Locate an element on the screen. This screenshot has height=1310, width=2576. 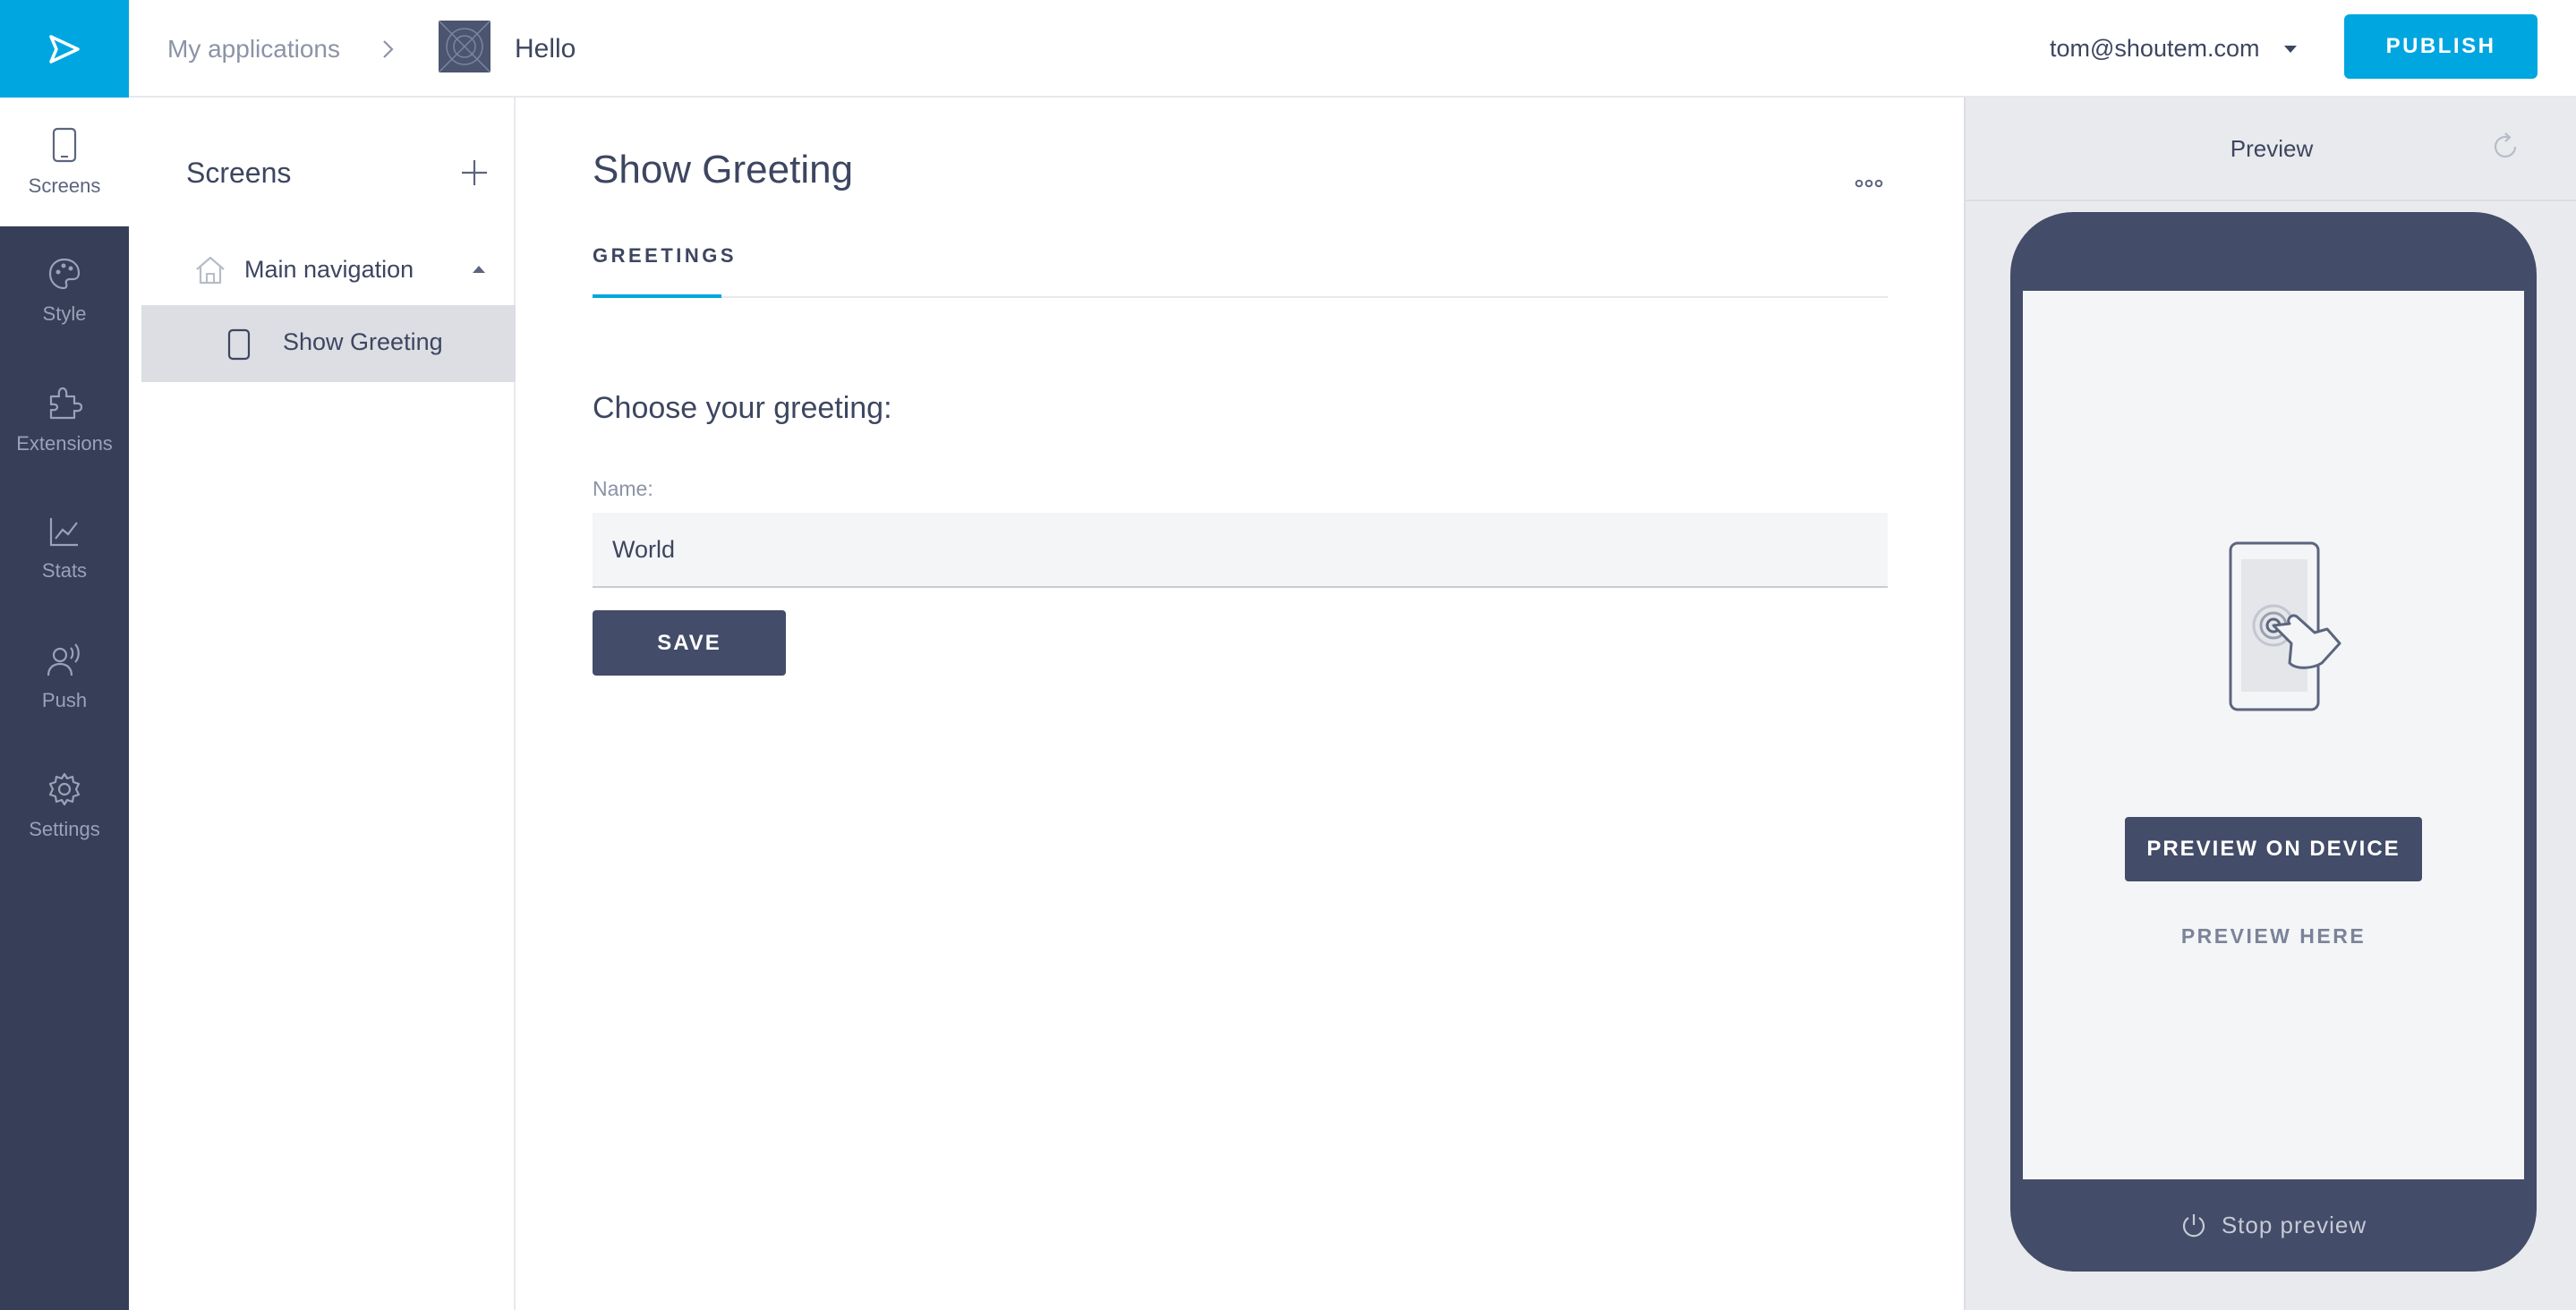
page-title: Show Greeting is located at coordinates (723, 169).